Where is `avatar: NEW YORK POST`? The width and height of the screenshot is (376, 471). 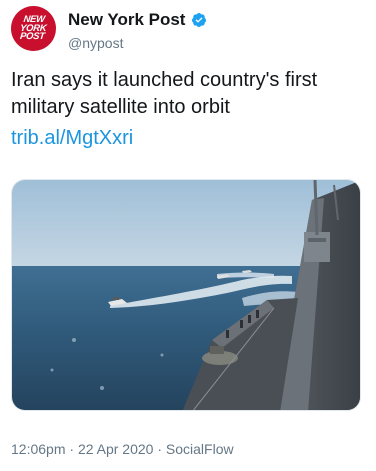 avatar: NEW YORK POST is located at coordinates (33, 28).